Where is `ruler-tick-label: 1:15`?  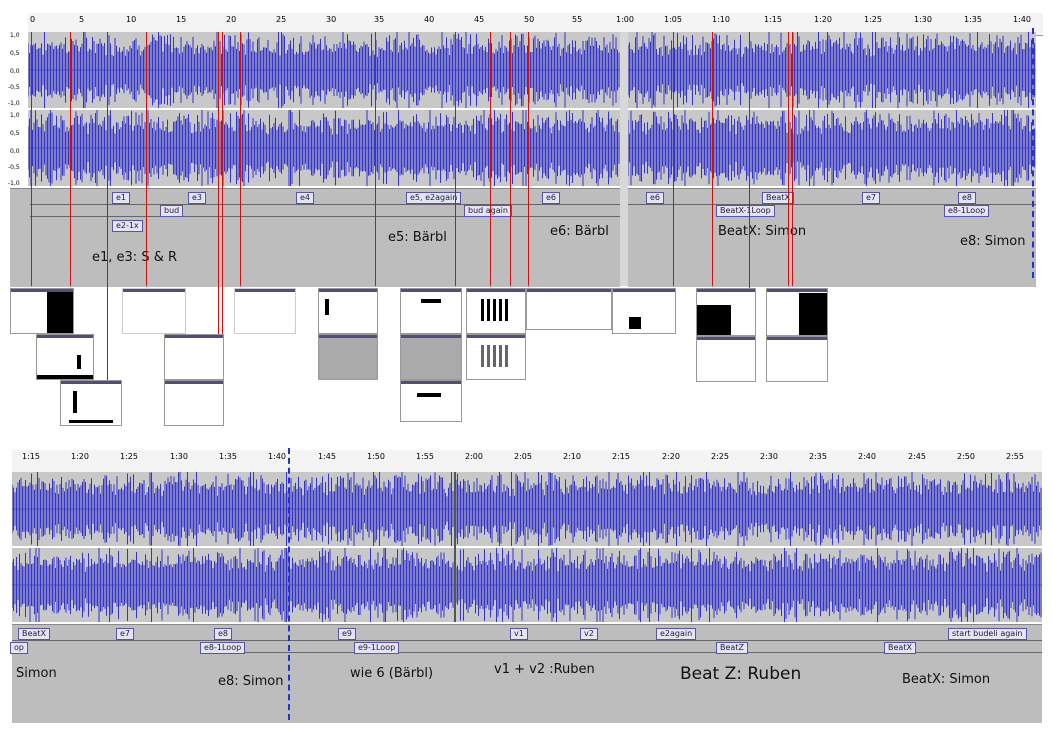
ruler-tick-label: 1:15 is located at coordinates (31, 456).